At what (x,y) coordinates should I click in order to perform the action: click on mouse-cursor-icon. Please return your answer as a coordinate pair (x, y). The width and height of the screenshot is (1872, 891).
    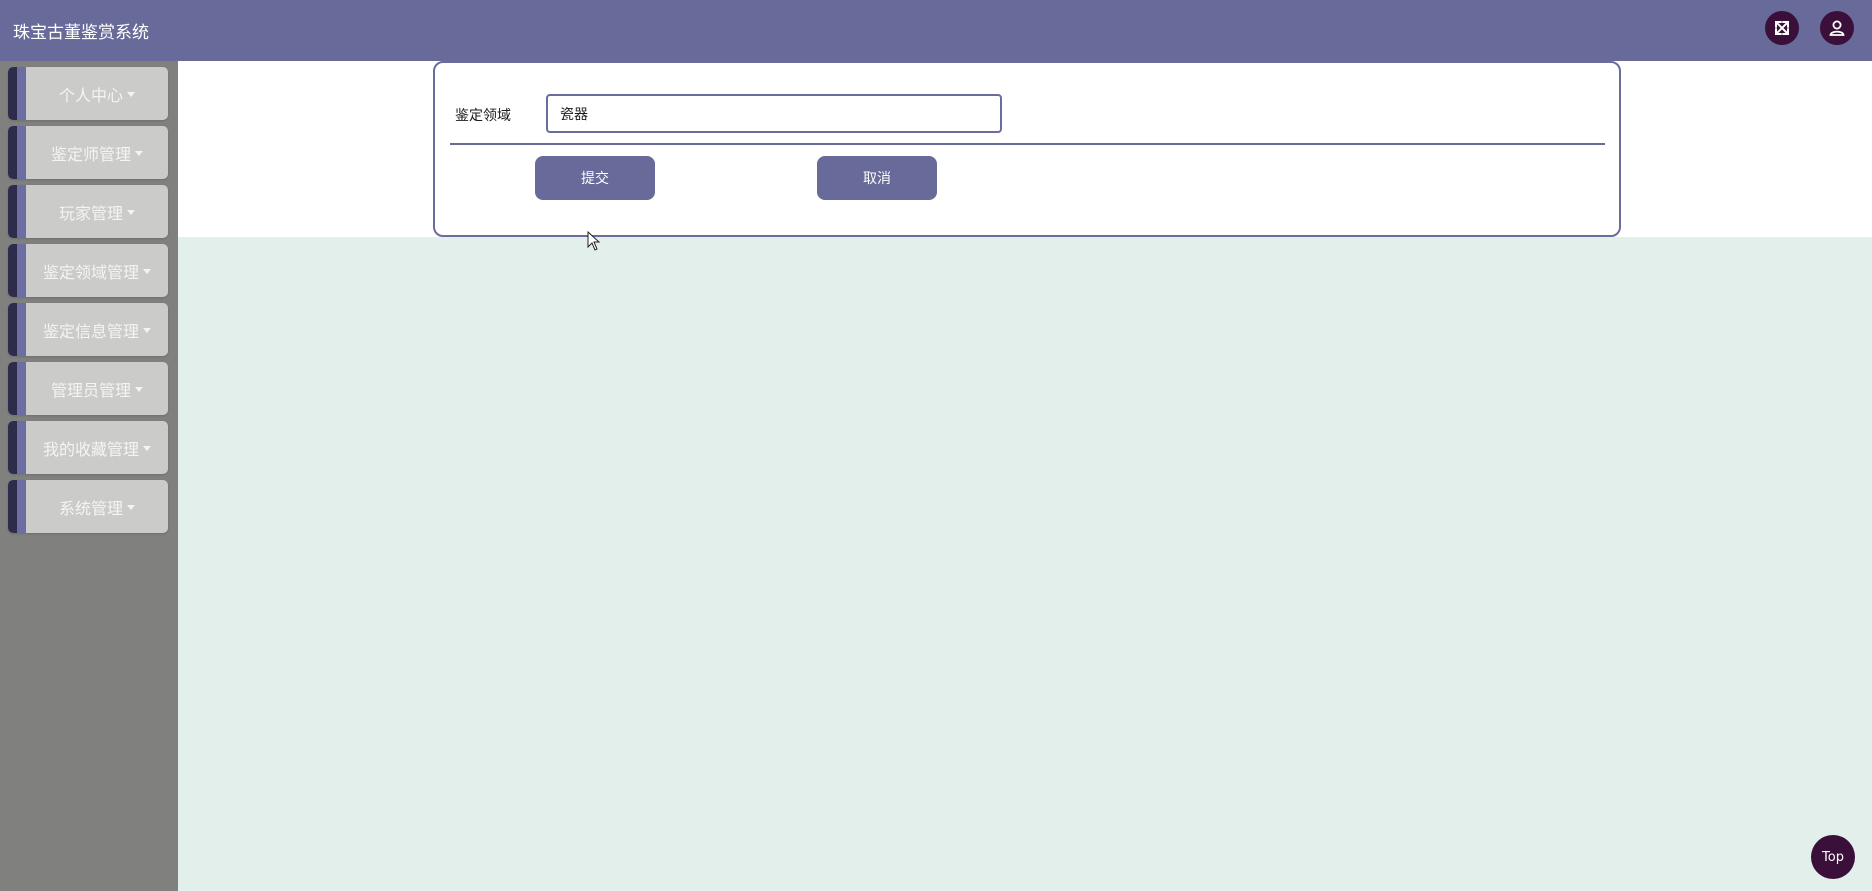
    Looking at the image, I should click on (594, 242).